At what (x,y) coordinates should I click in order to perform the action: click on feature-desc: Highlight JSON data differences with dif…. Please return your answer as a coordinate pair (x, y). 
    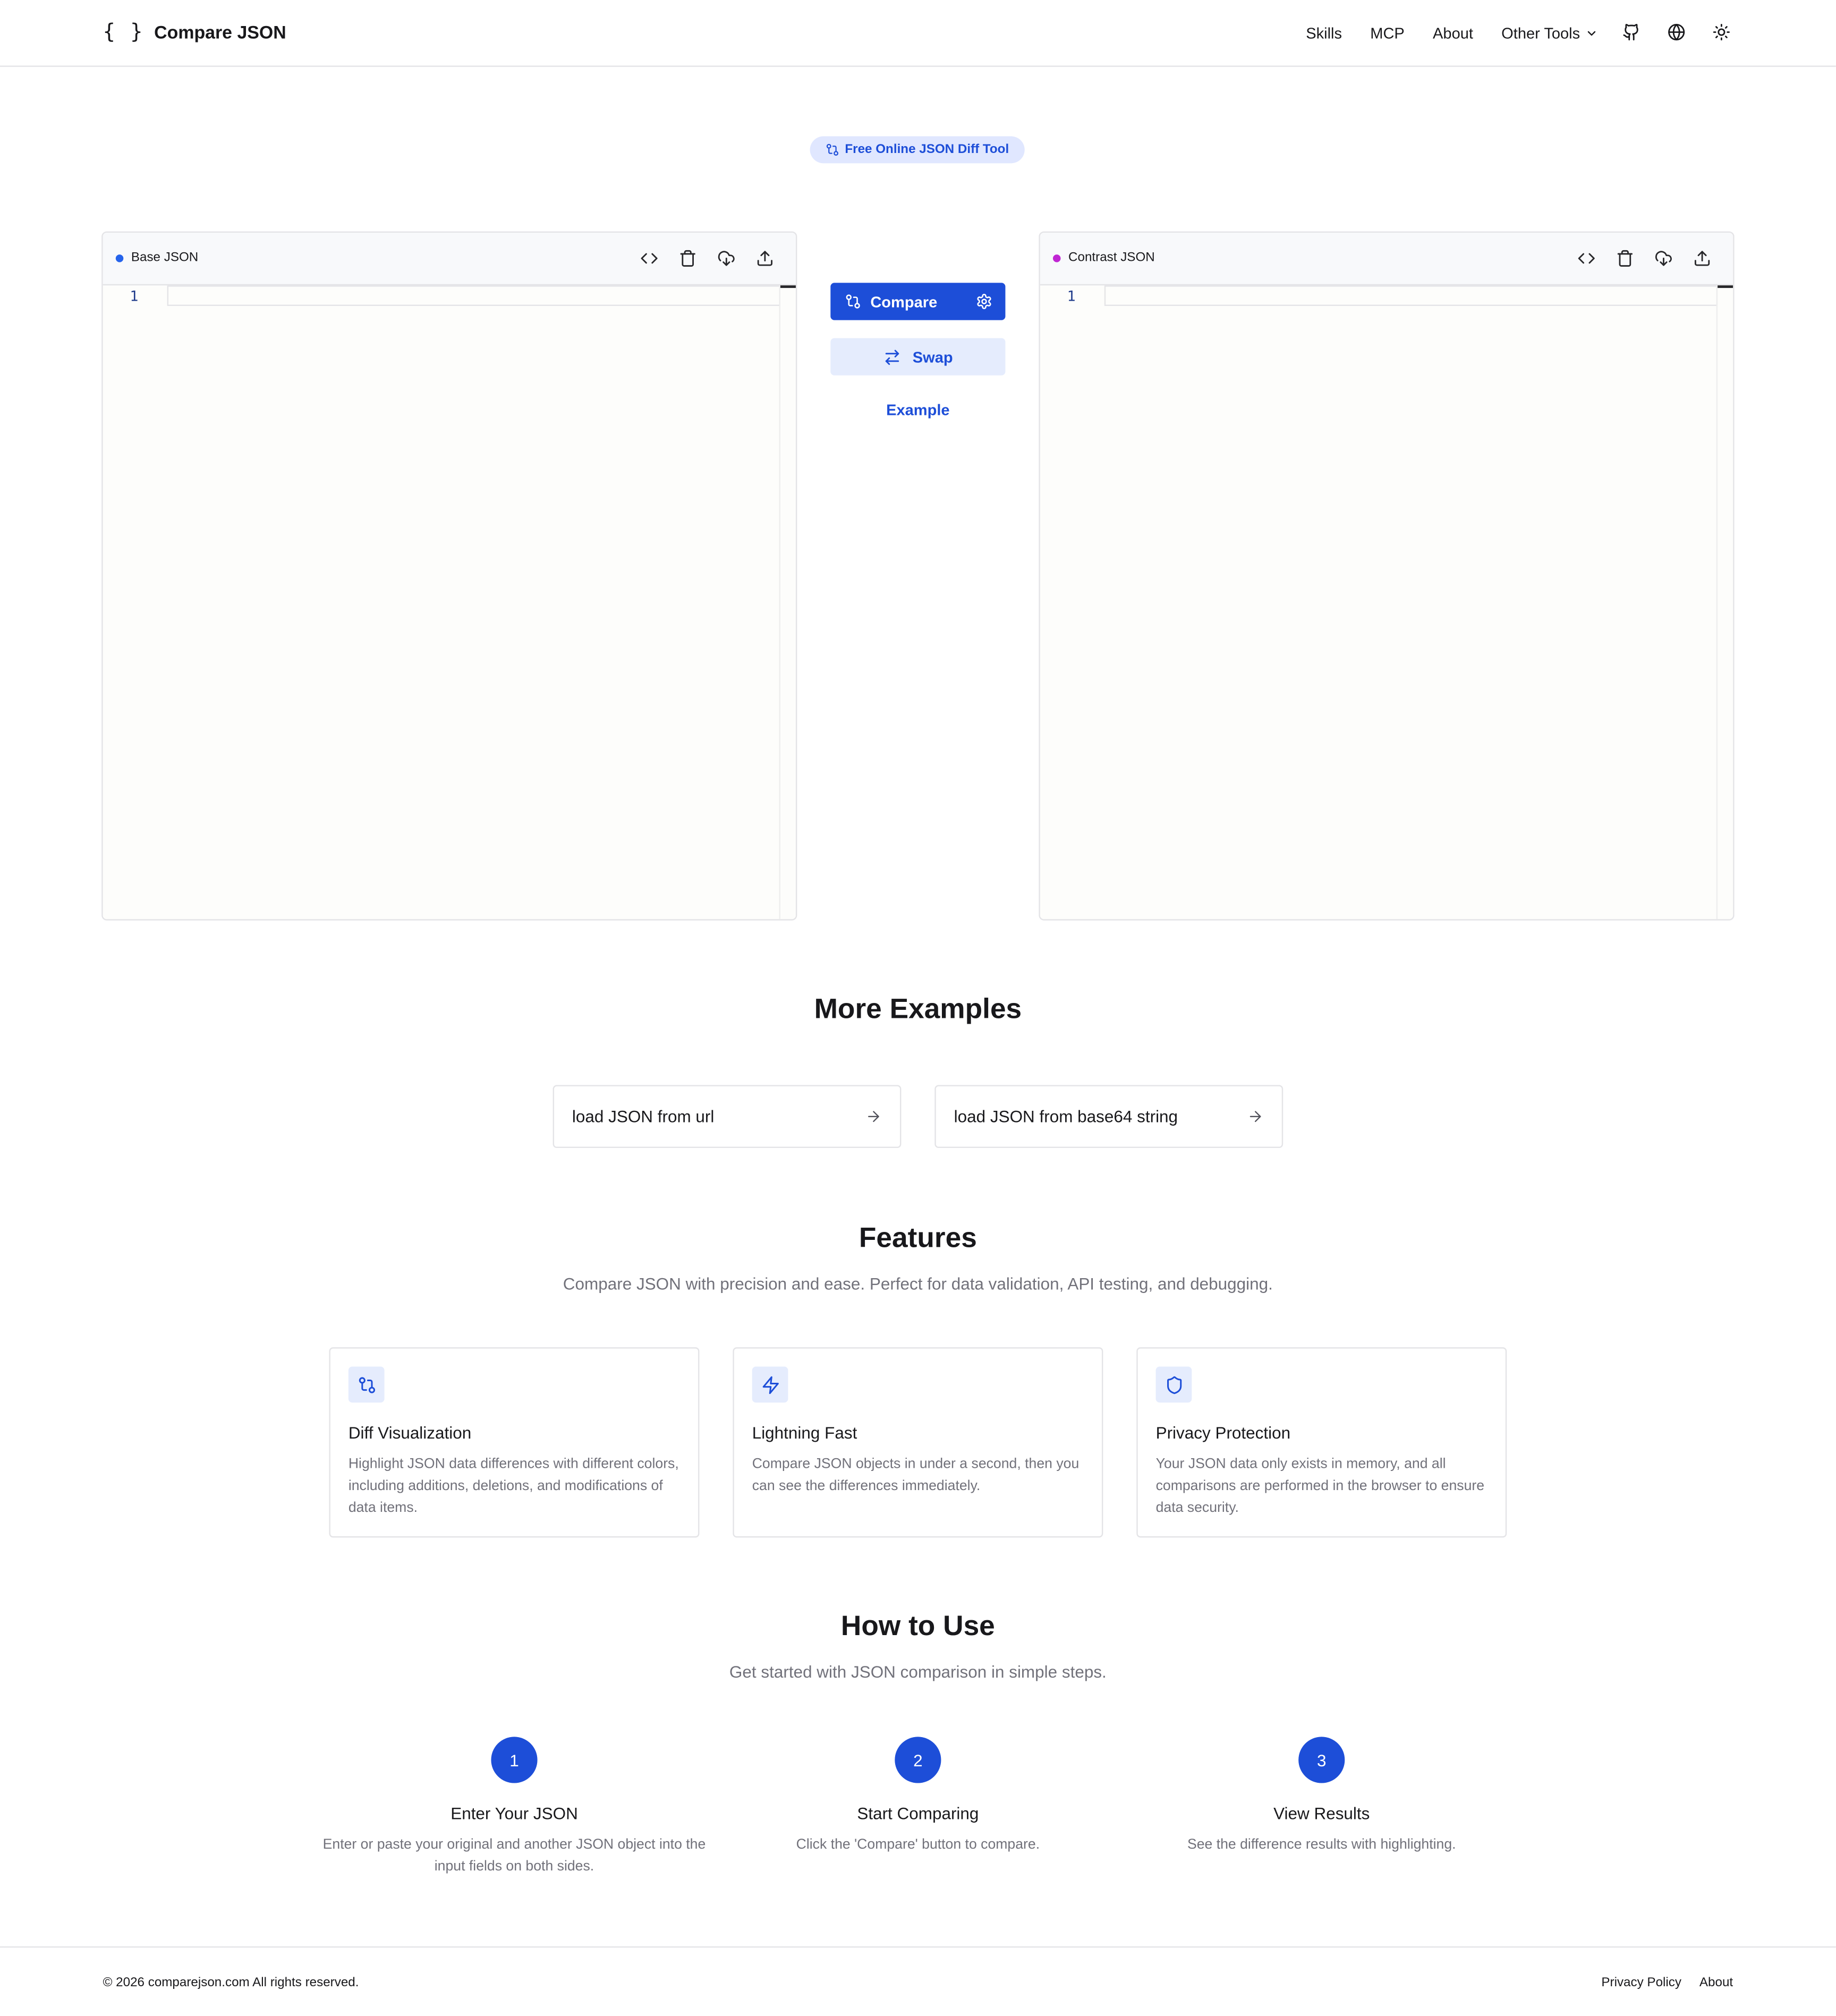
    Looking at the image, I should click on (513, 1486).